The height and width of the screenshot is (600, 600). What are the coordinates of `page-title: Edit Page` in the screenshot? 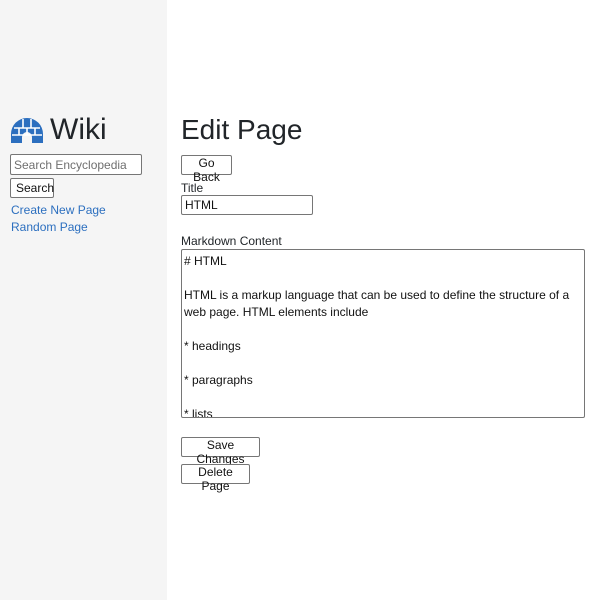 It's located at (242, 129).